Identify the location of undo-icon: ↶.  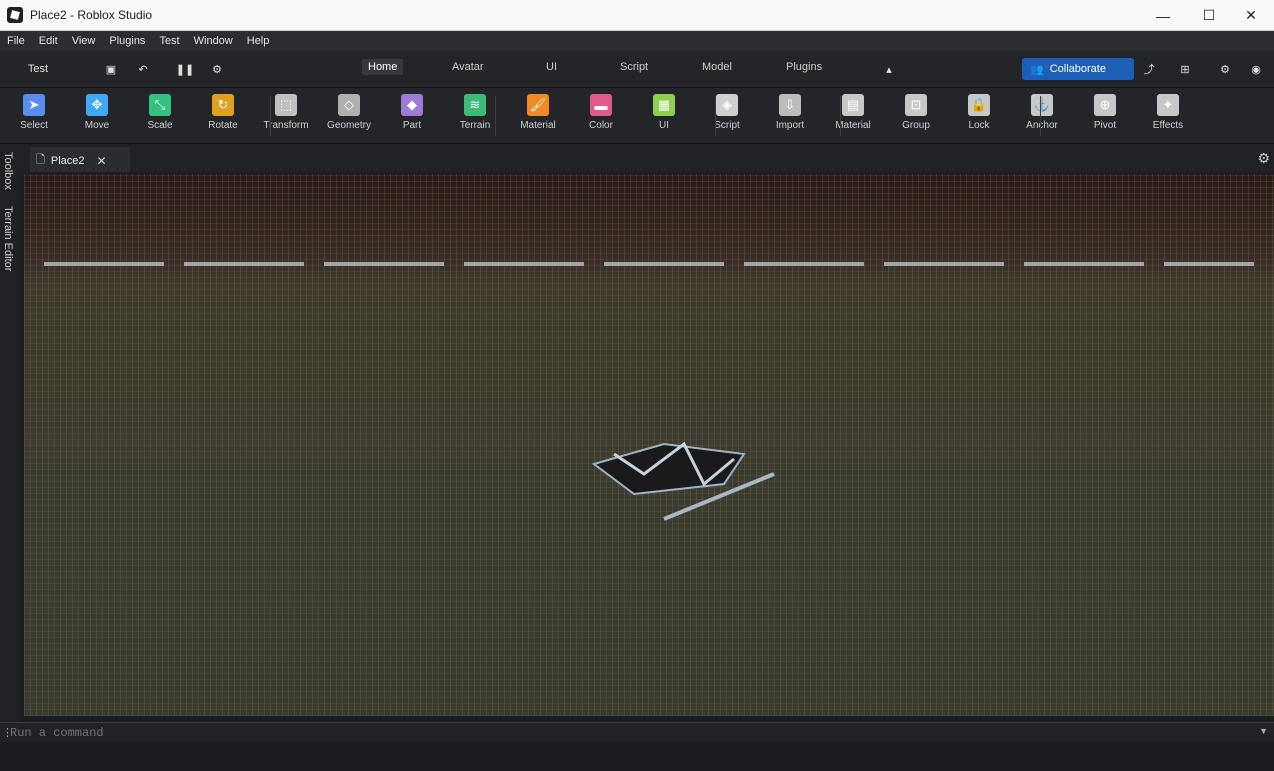
(143, 69).